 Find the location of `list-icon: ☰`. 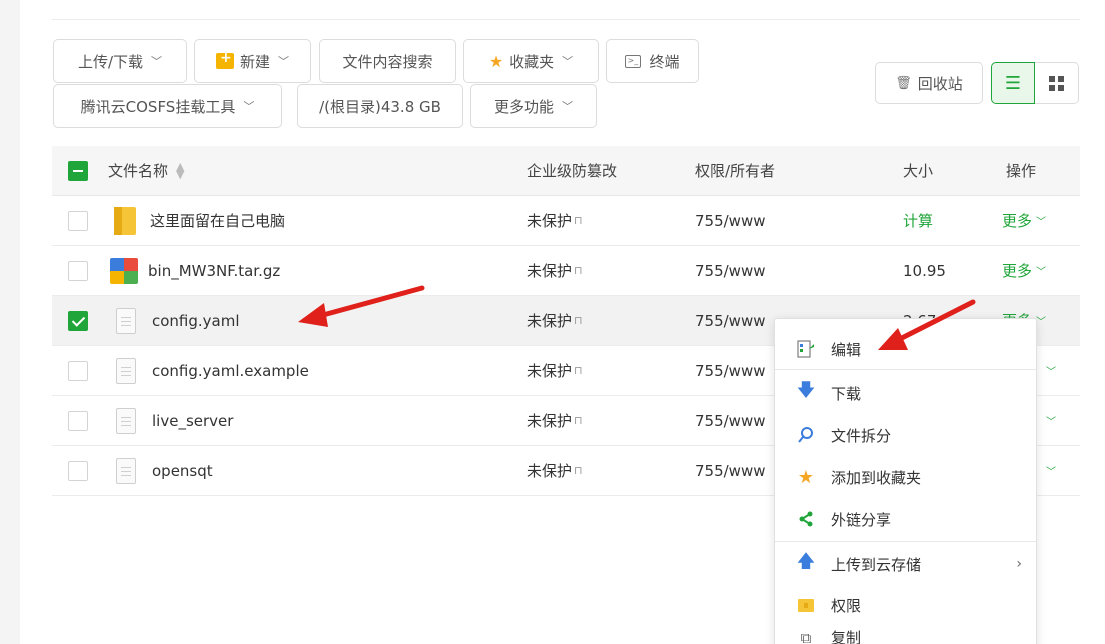

list-icon: ☰ is located at coordinates (1013, 83).